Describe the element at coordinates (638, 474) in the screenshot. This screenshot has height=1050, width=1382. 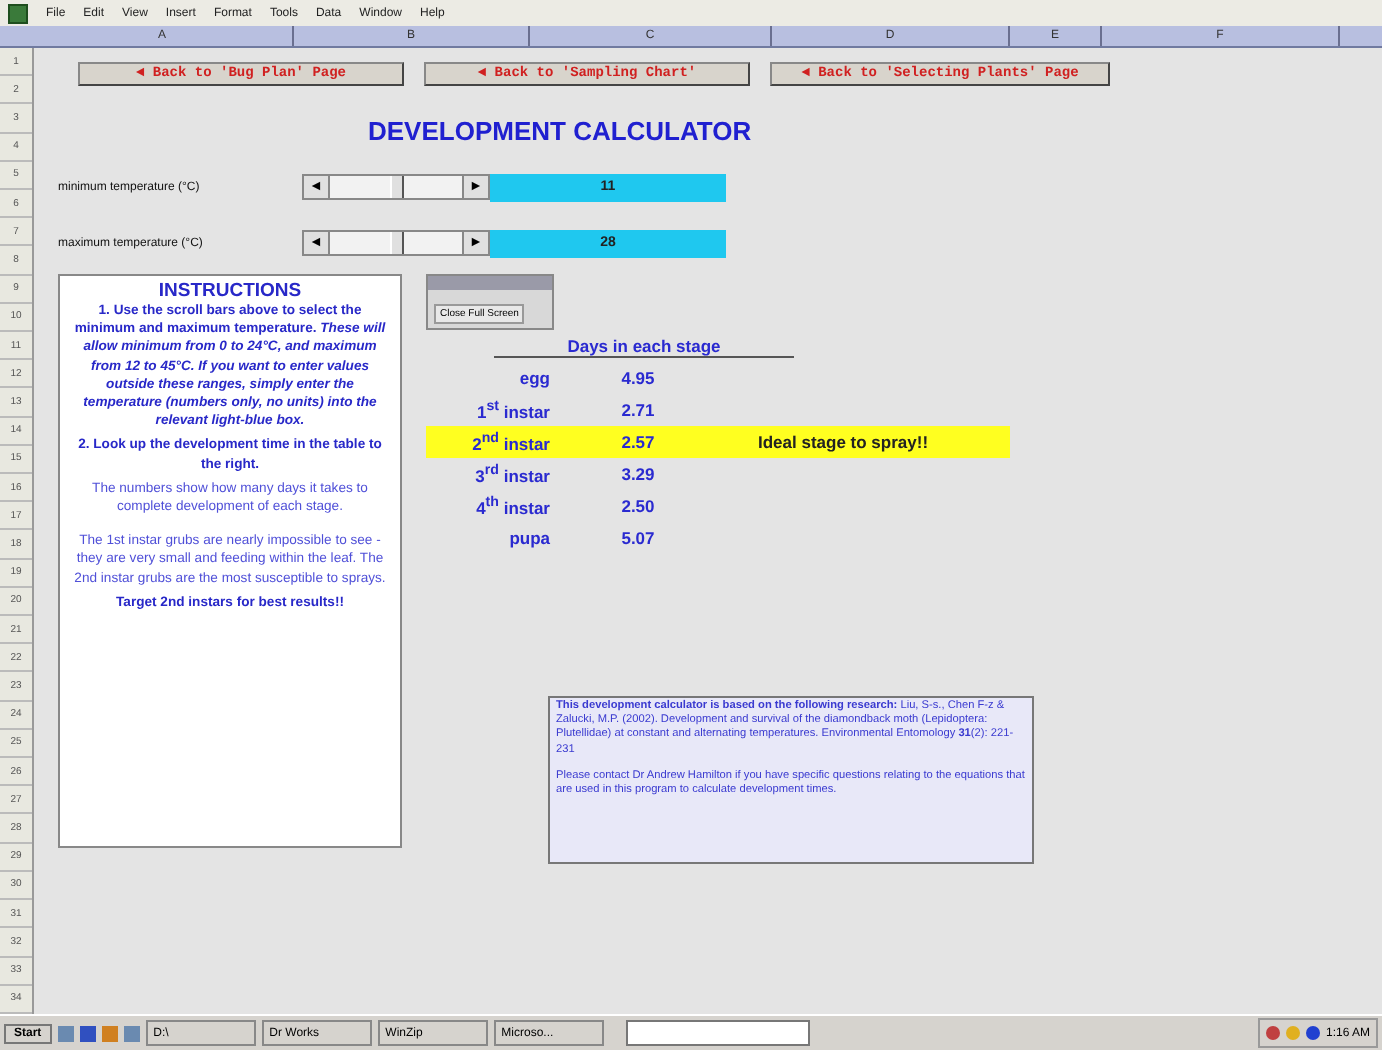
I see `days-value: 3.29` at that location.